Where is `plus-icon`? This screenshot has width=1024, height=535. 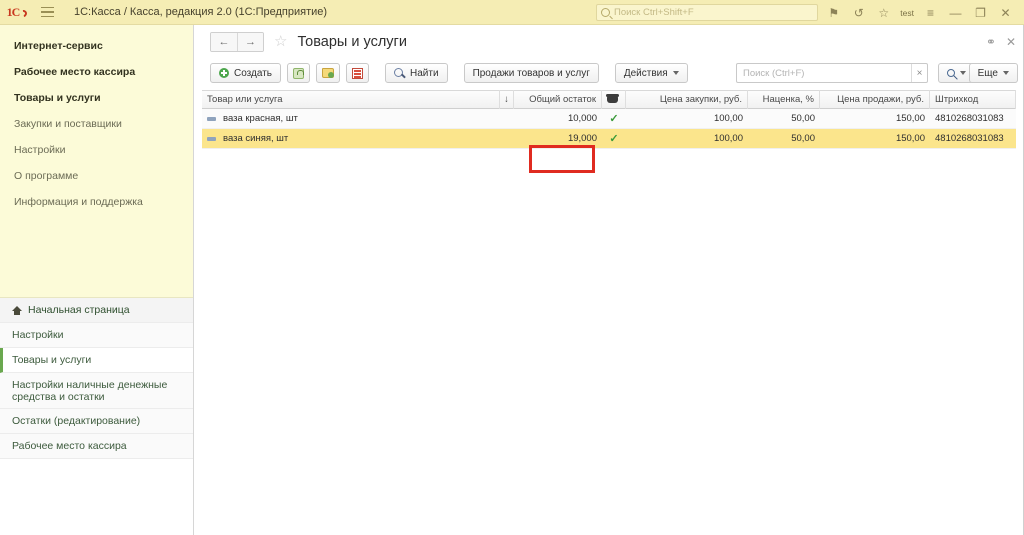 plus-icon is located at coordinates (224, 73).